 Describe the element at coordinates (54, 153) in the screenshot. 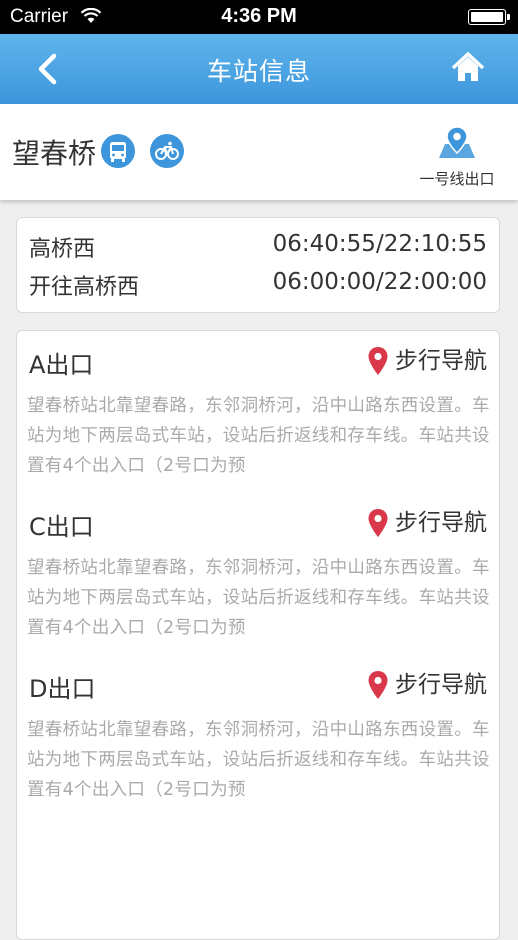

I see `station-name: 望春桥` at that location.